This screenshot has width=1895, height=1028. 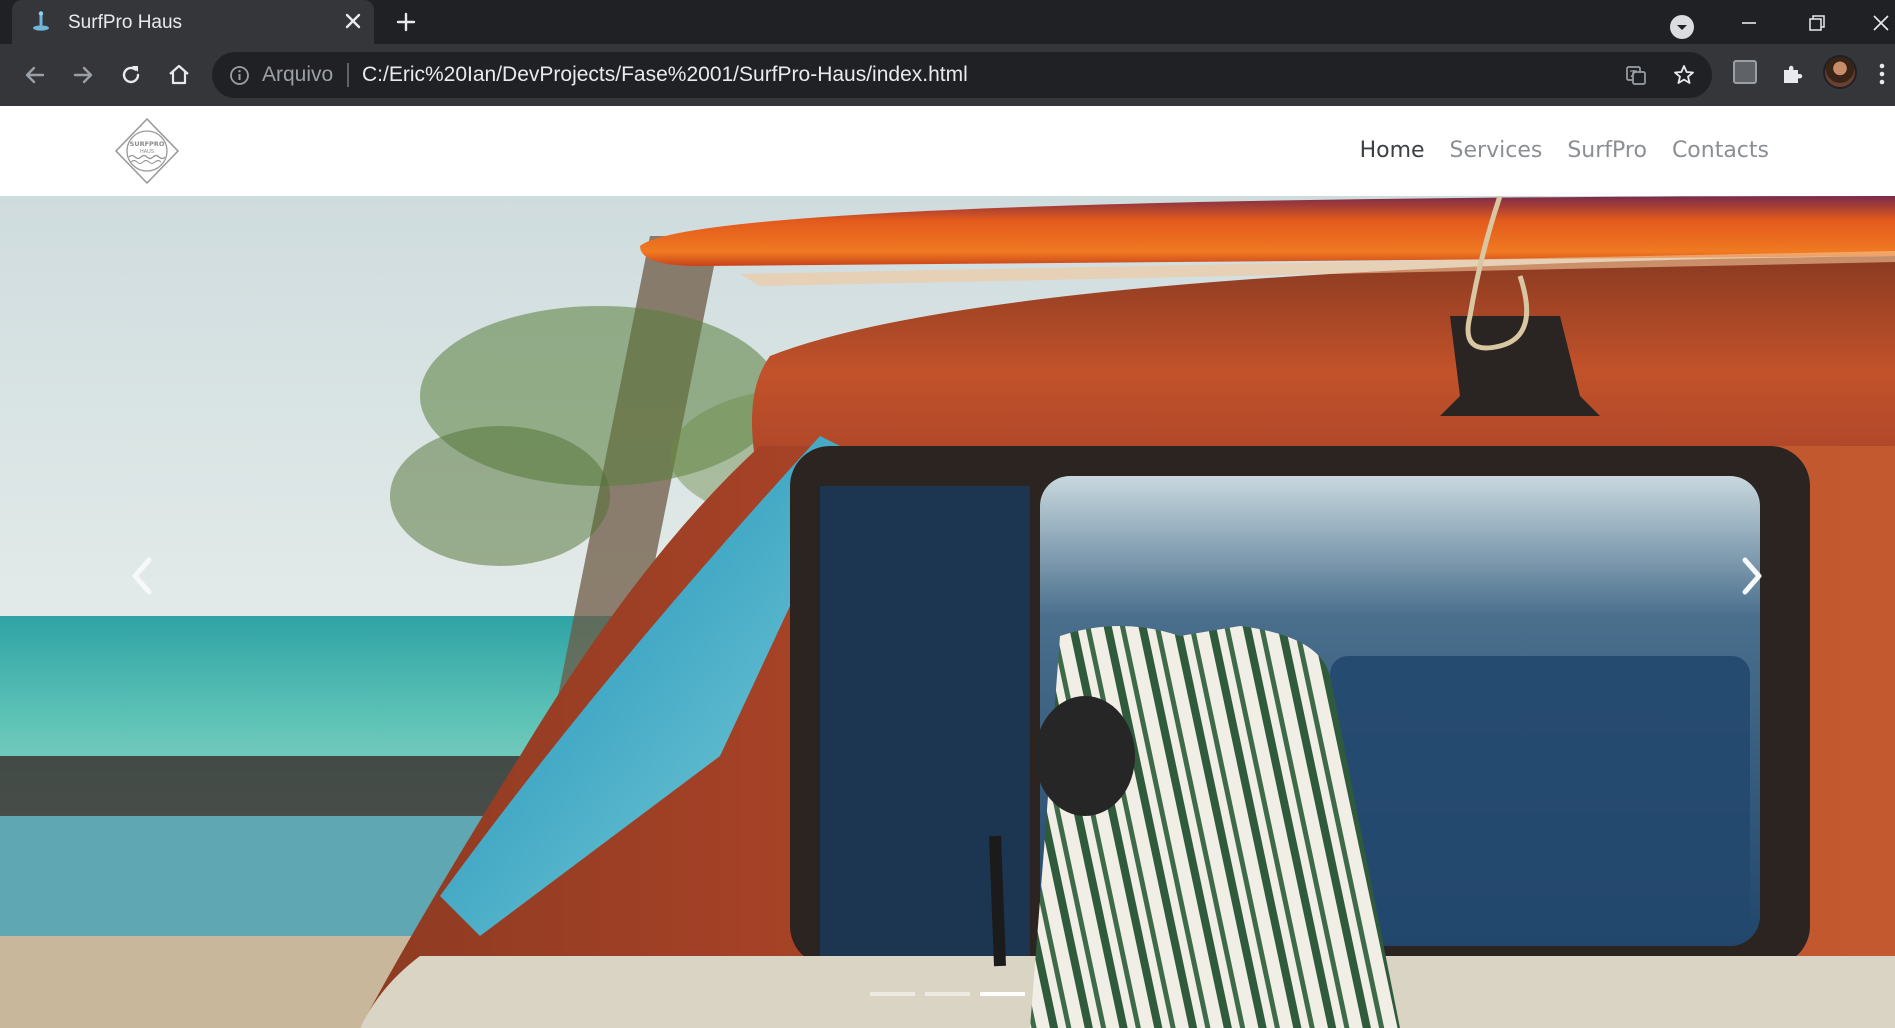 I want to click on puzzle-extensions-icon, so click(x=1792, y=74).